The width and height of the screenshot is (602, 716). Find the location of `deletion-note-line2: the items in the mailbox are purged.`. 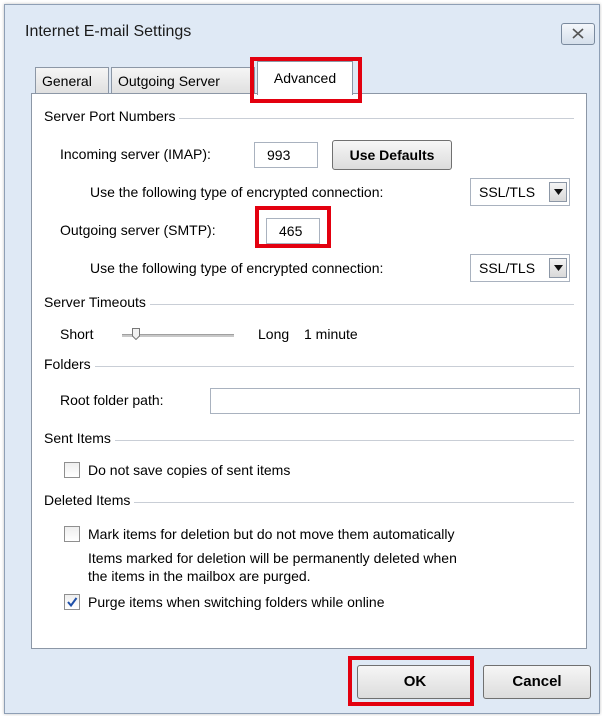

deletion-note-line2: the items in the mailbox are purged. is located at coordinates (199, 576).